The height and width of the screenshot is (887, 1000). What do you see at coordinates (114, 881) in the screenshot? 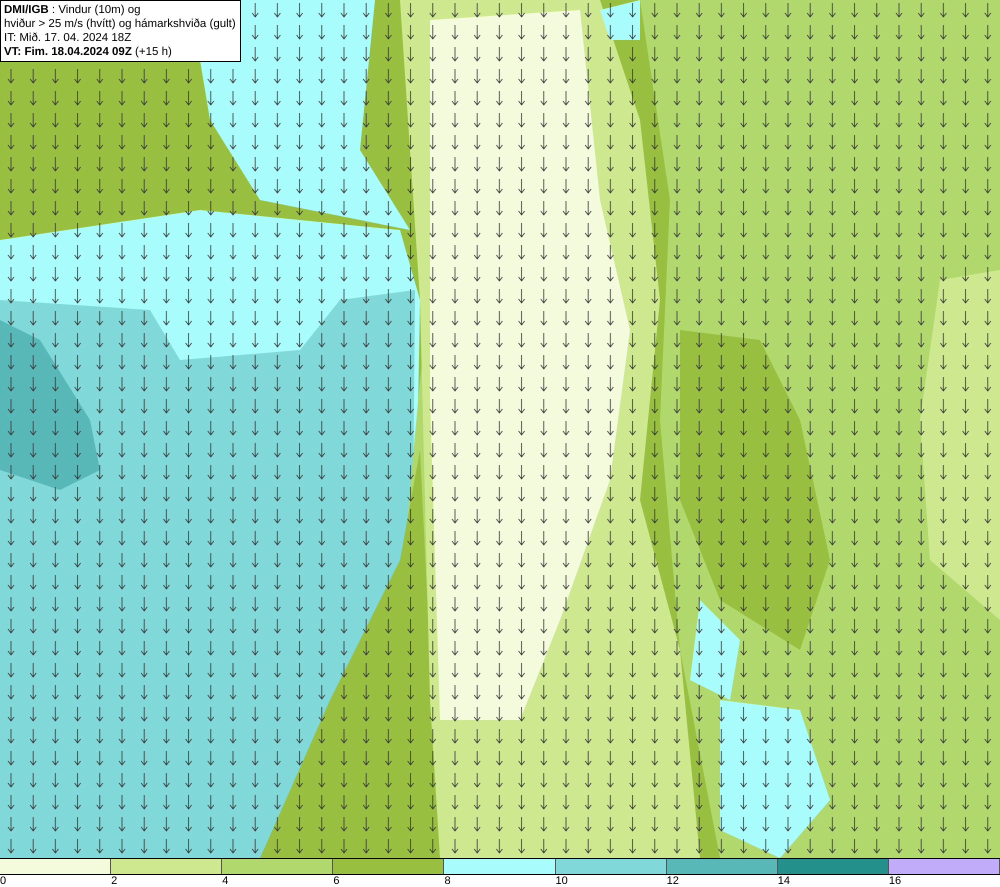
I see `scale-label: 2` at bounding box center [114, 881].